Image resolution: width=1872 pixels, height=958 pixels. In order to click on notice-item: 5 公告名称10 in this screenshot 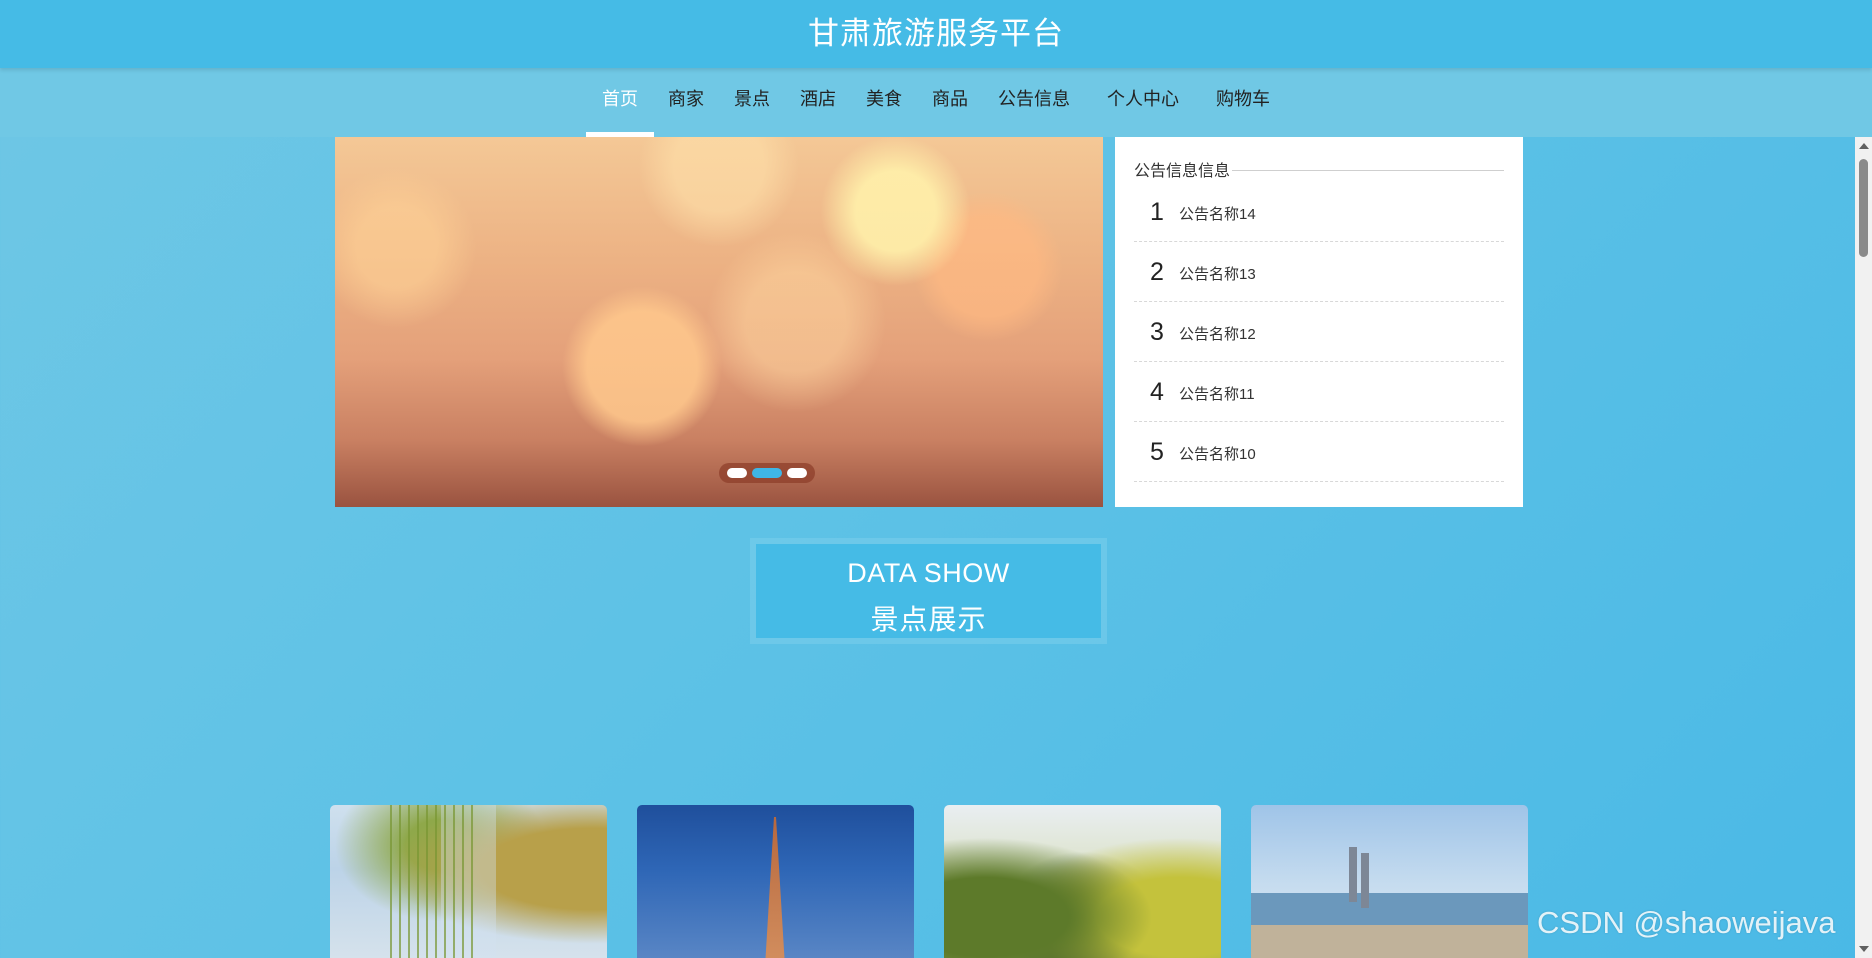, I will do `click(1319, 452)`.